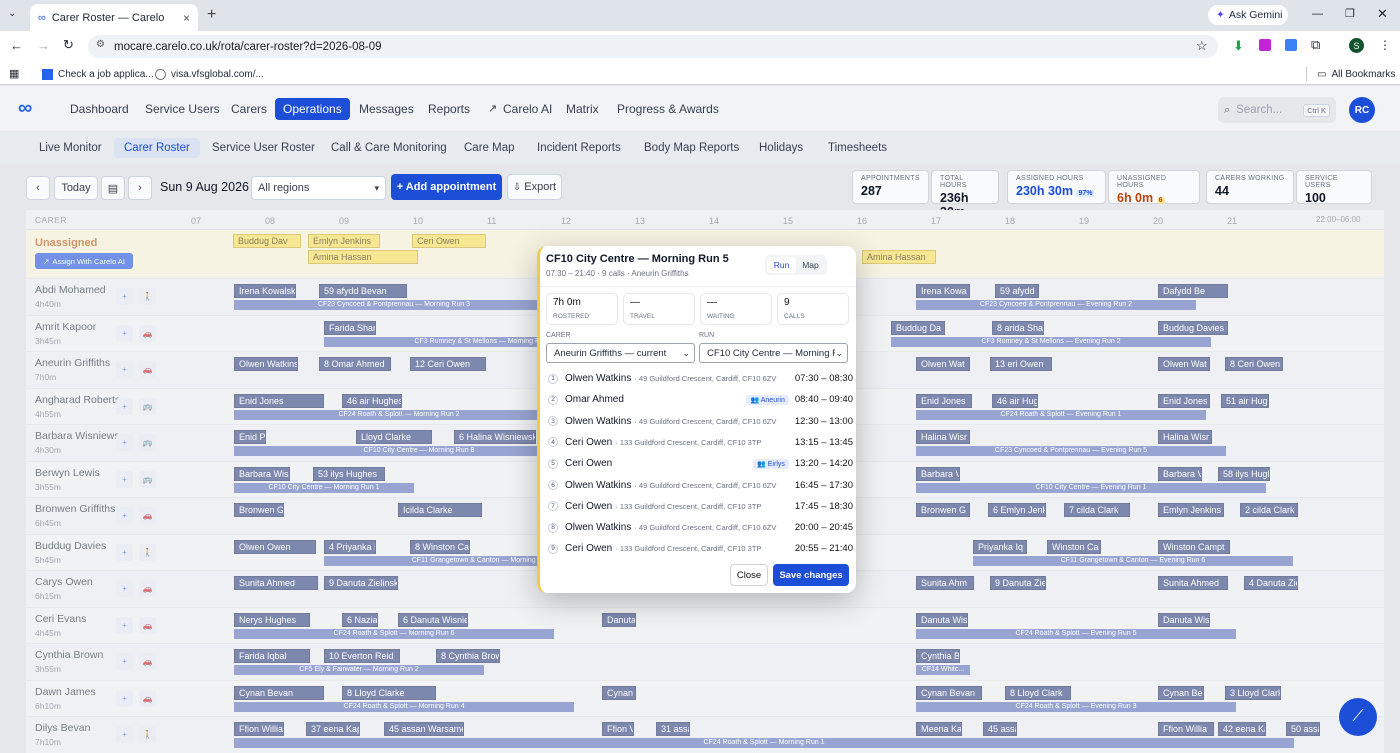 This screenshot has width=1400, height=753. Describe the element at coordinates (211, 15) in the screenshot. I see `new-tab-icon: +` at that location.